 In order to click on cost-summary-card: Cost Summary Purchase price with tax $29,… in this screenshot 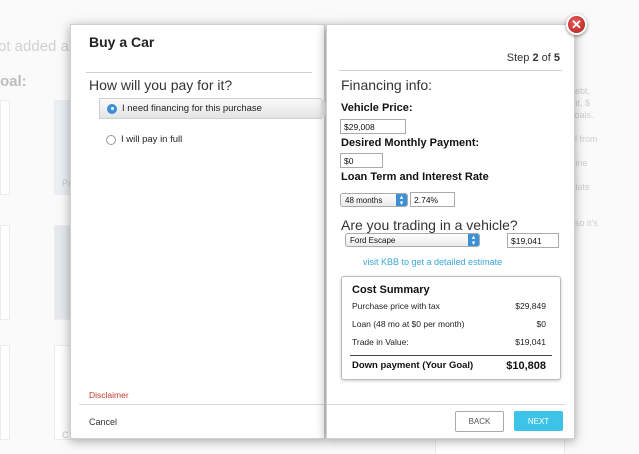, I will do `click(451, 328)`.